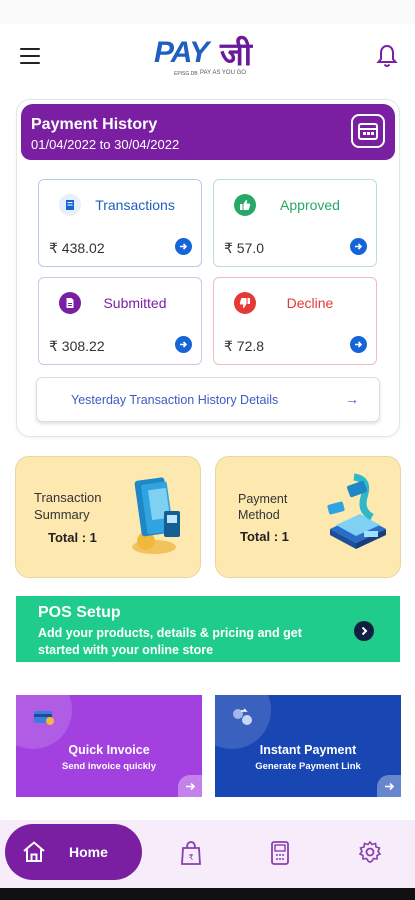 Image resolution: width=415 pixels, height=900 pixels. I want to click on instant-payment-subtitle: Generate Payment Link, so click(308, 766).